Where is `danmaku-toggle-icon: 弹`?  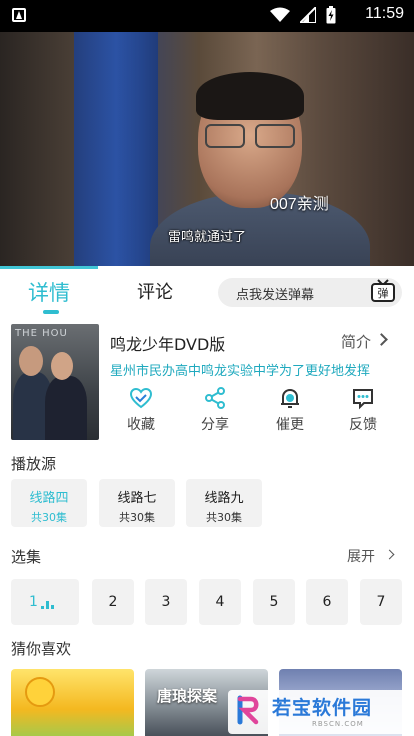
danmaku-toggle-icon: 弹 is located at coordinates (383, 291).